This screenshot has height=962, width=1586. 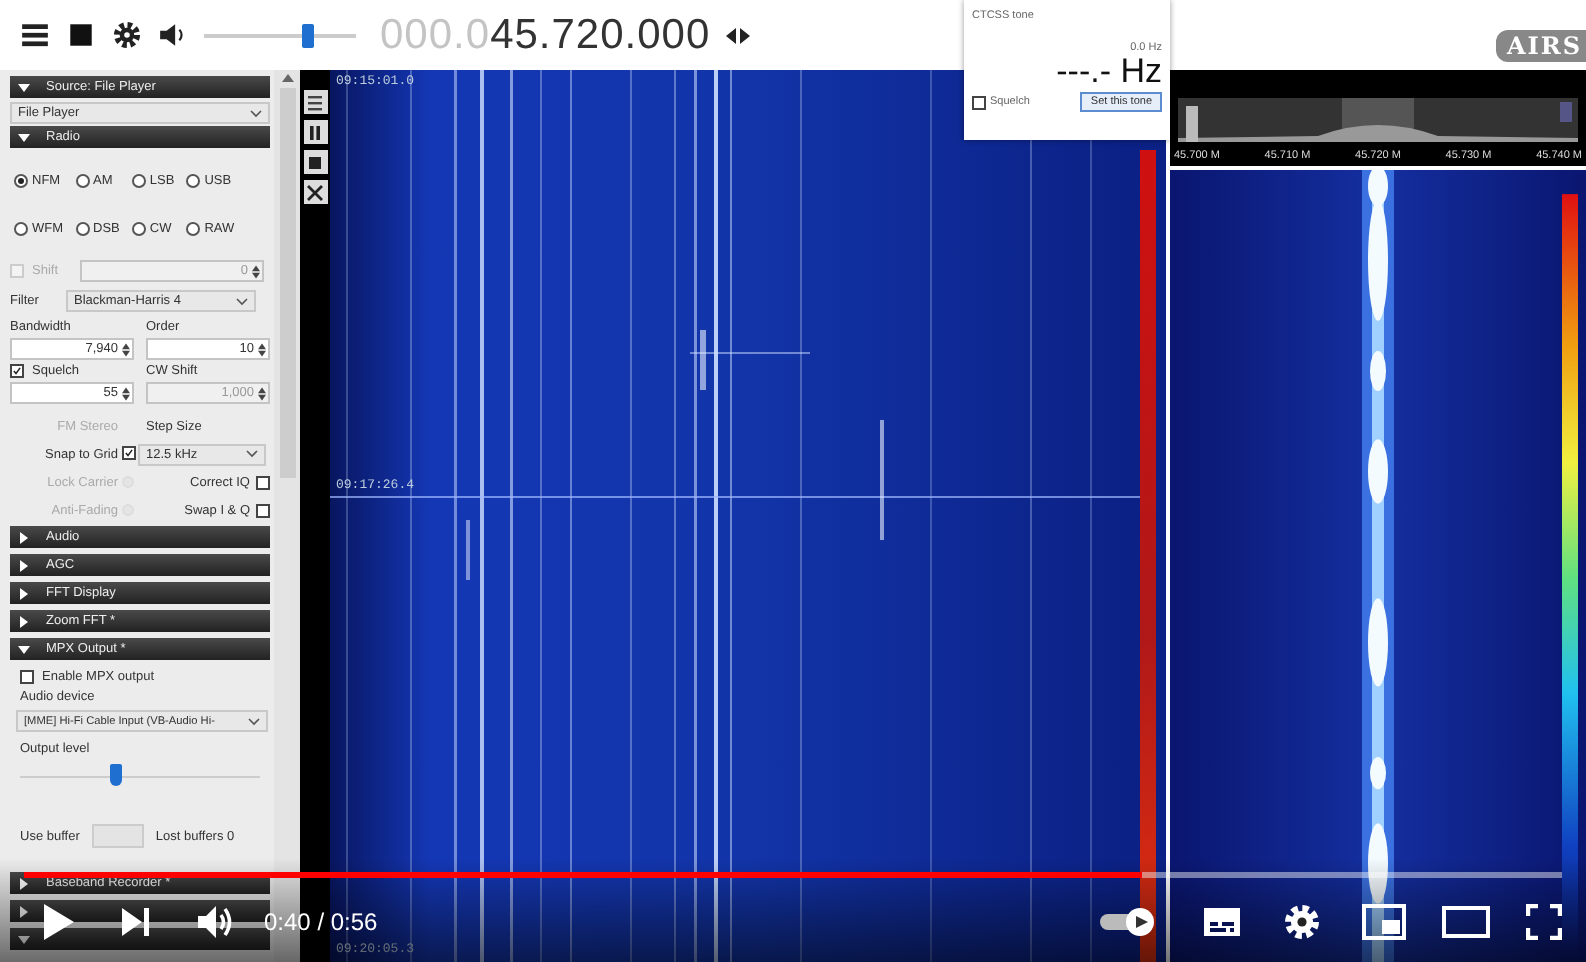 What do you see at coordinates (136, 922) in the screenshot?
I see `next-icon` at bounding box center [136, 922].